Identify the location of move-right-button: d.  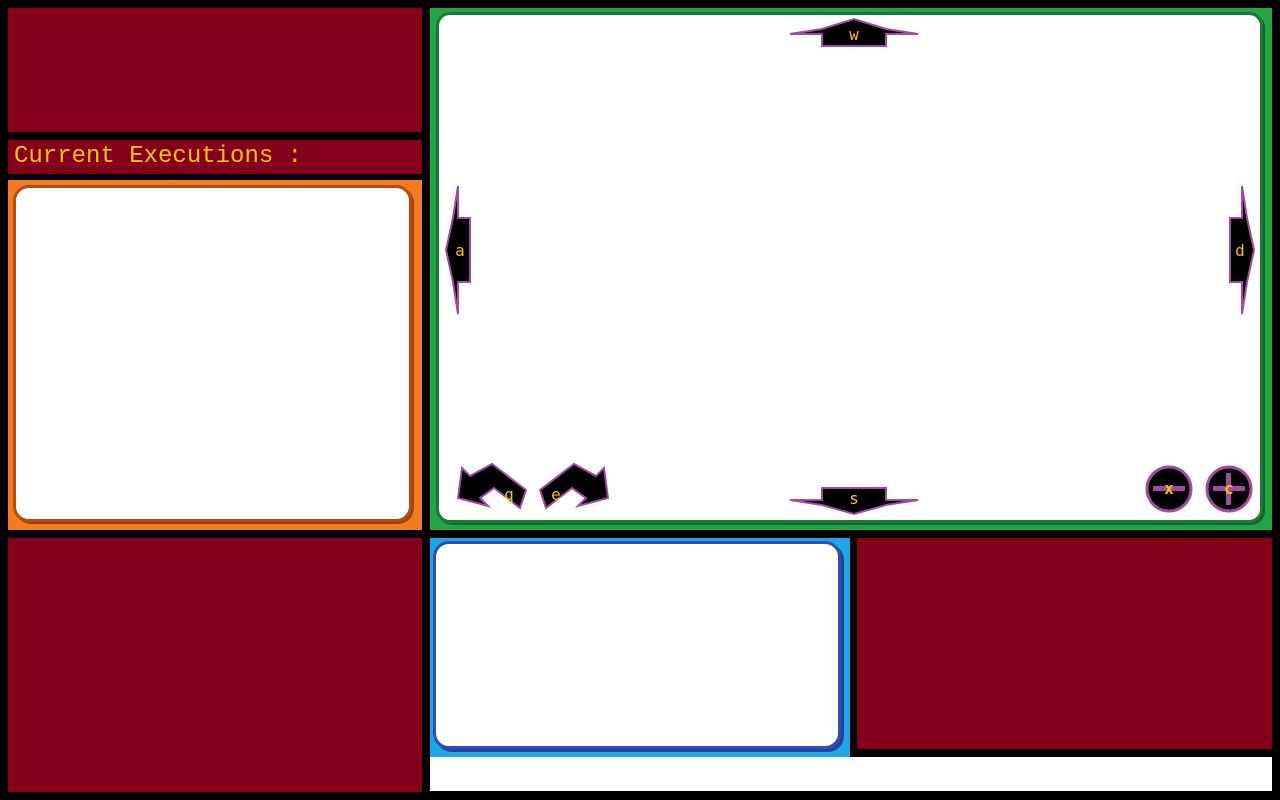
(1241, 250).